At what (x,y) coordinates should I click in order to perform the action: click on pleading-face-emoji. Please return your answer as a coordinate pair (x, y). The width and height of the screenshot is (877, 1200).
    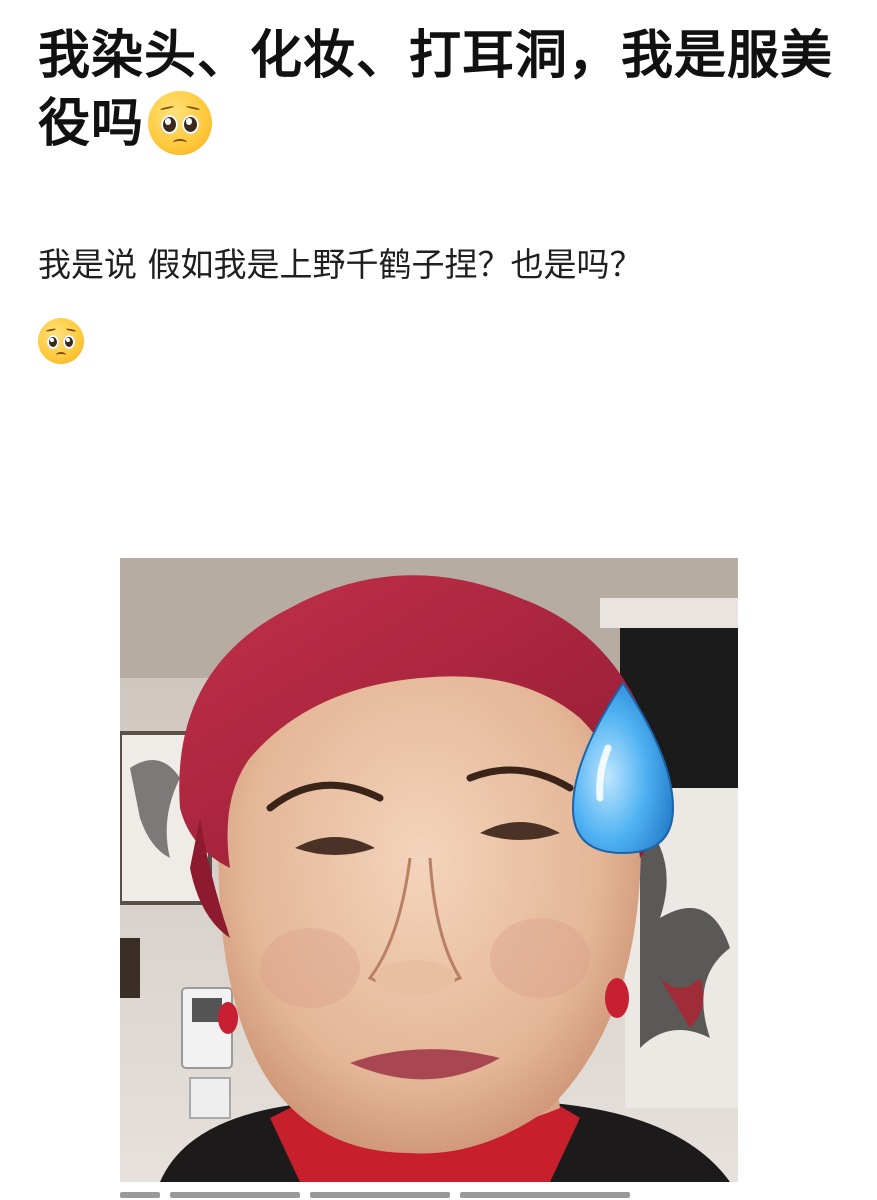
    Looking at the image, I should click on (61, 341).